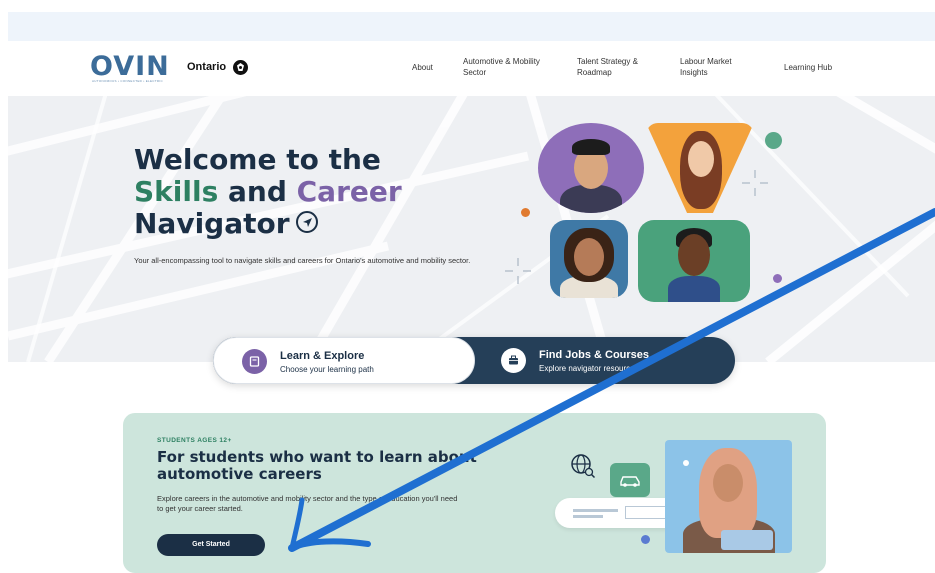 Image resolution: width=935 pixels, height=573 pixels. I want to click on briefcase-icon, so click(513, 360).